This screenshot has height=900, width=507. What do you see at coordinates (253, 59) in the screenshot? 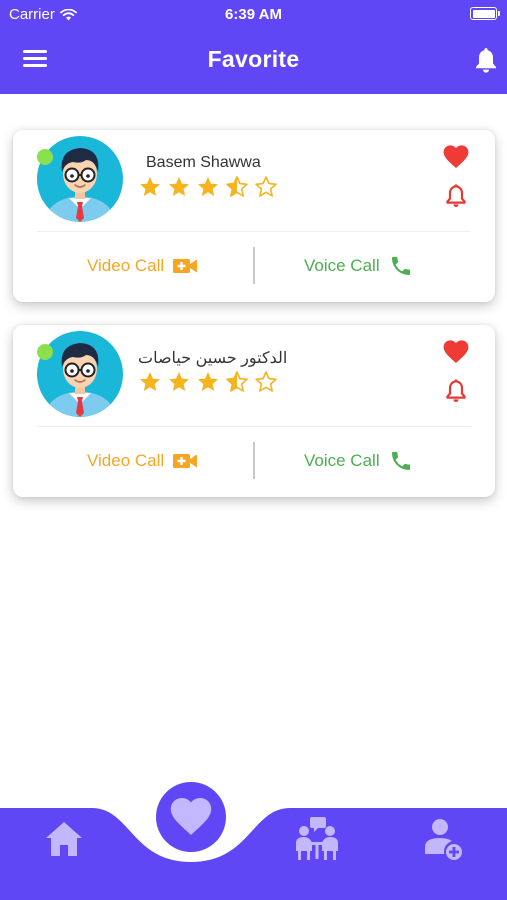
I see `page-title: Favorite` at bounding box center [253, 59].